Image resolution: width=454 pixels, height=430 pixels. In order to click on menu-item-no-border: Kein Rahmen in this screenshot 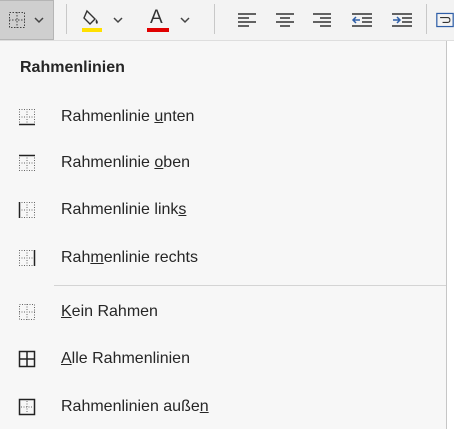, I will do `click(223, 313)`.